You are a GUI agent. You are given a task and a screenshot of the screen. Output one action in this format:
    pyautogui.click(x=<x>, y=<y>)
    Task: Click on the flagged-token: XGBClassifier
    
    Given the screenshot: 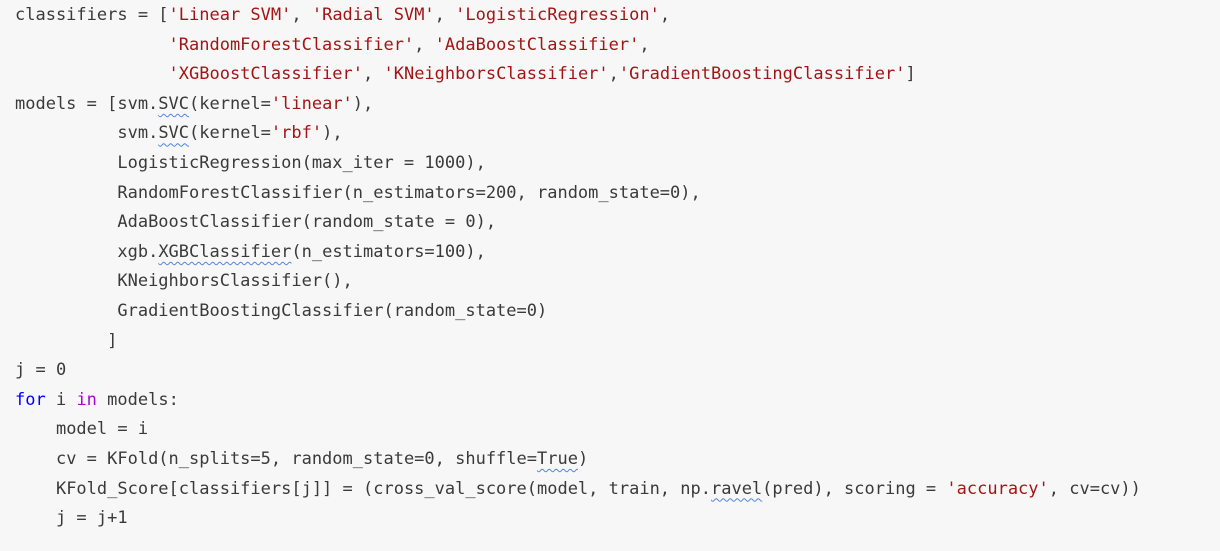 What is the action you would take?
    pyautogui.click(x=225, y=251)
    